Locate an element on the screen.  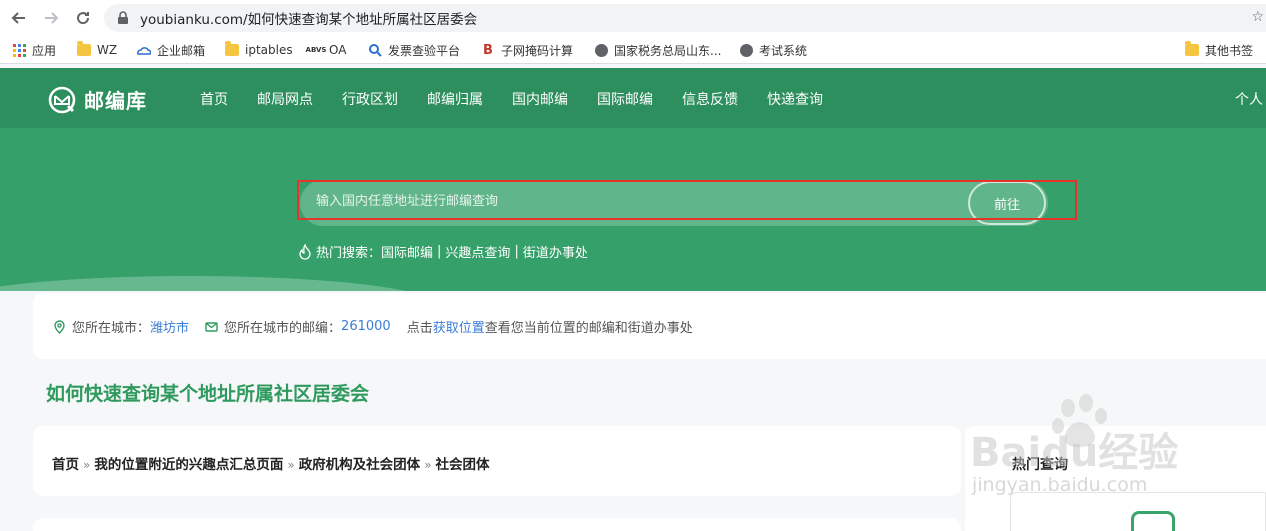
hot-query-card: 热门查询 is located at coordinates (1115, 478).